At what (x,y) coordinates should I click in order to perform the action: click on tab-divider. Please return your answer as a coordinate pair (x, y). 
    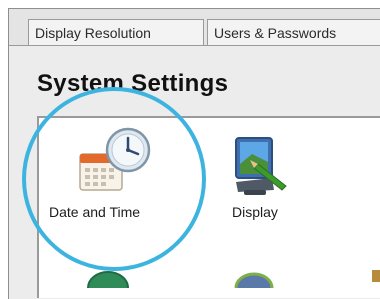
    Looking at the image, I should click on (194, 45).